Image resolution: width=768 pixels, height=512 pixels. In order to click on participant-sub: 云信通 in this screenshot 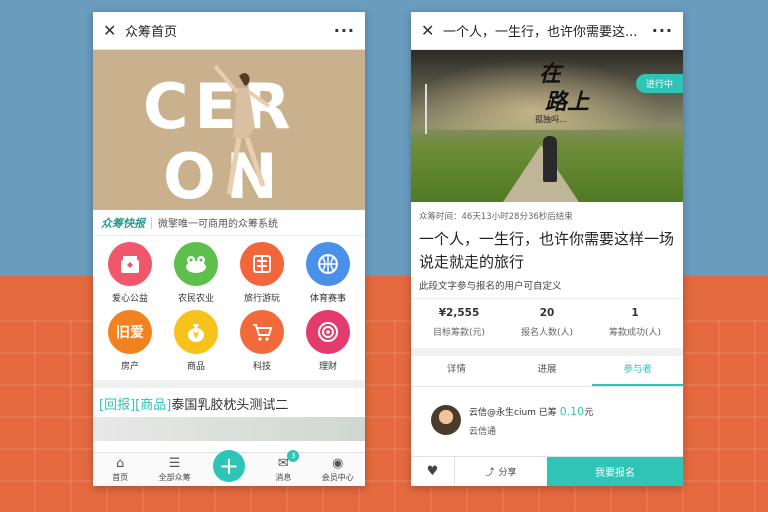, I will do `click(483, 432)`.